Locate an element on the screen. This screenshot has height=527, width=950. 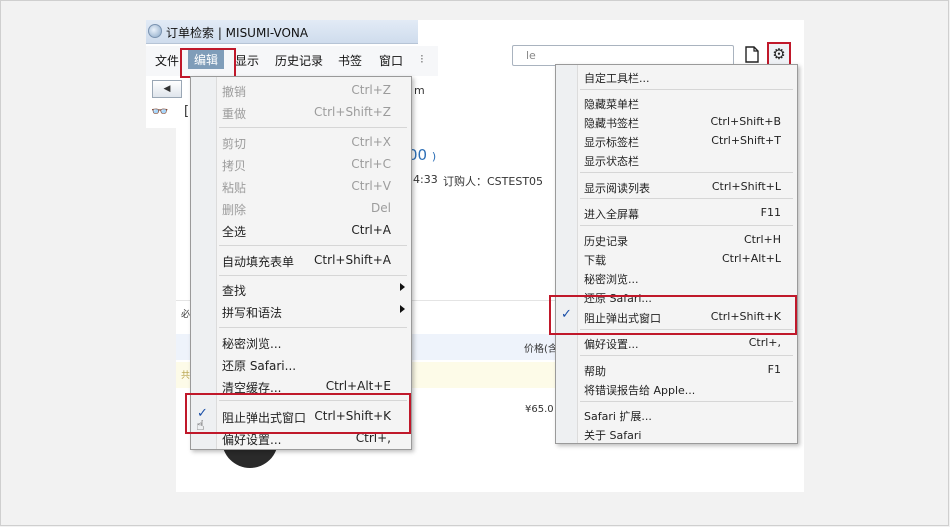
menu-item-history: 历史记录 Ctrl+H is located at coordinates (682, 239).